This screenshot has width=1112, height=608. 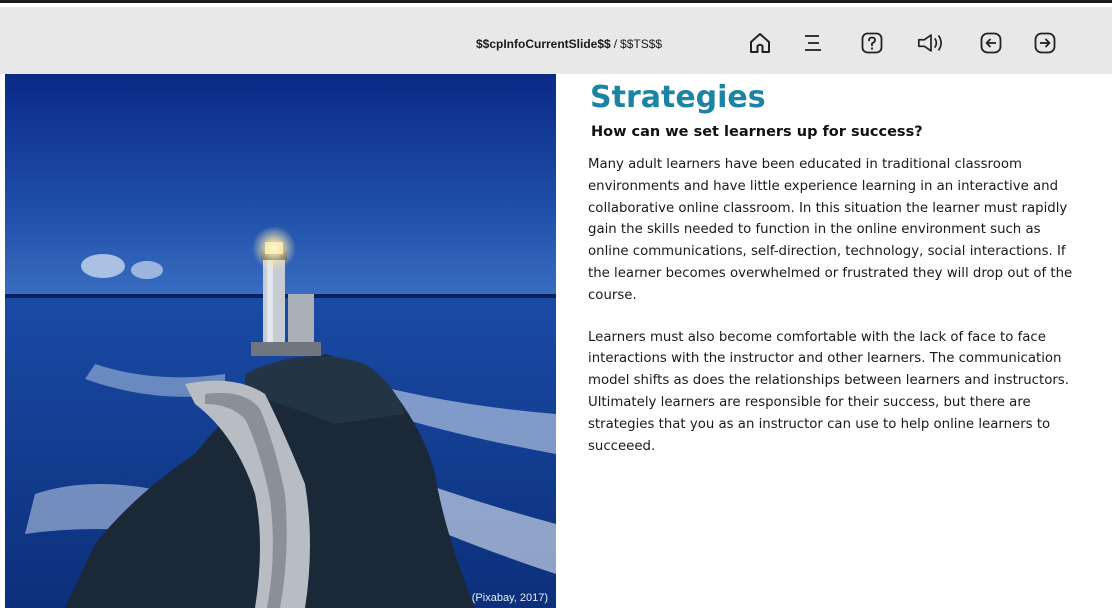 I want to click on slide-current: $$cpInfoCurrentSlide$$, so click(x=543, y=44).